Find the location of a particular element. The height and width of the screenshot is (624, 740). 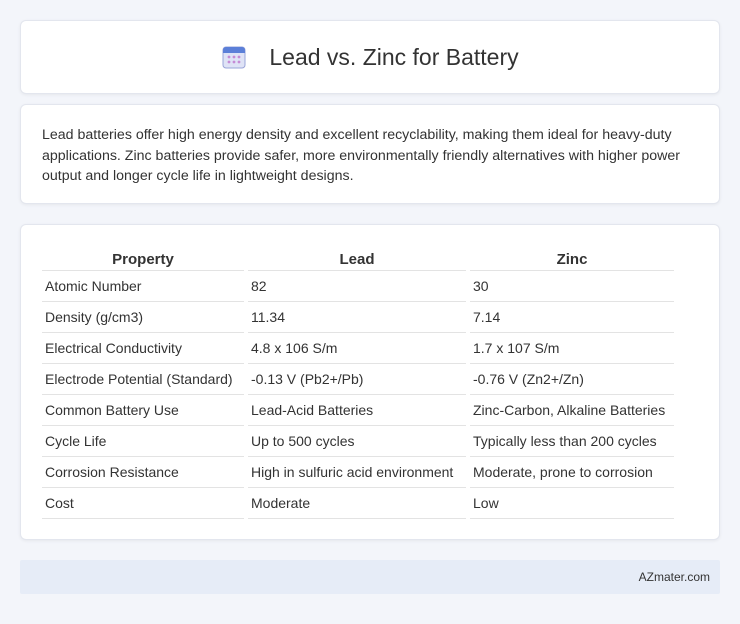

table-header-row: Property Lead Zinc is located at coordinates (358, 258).